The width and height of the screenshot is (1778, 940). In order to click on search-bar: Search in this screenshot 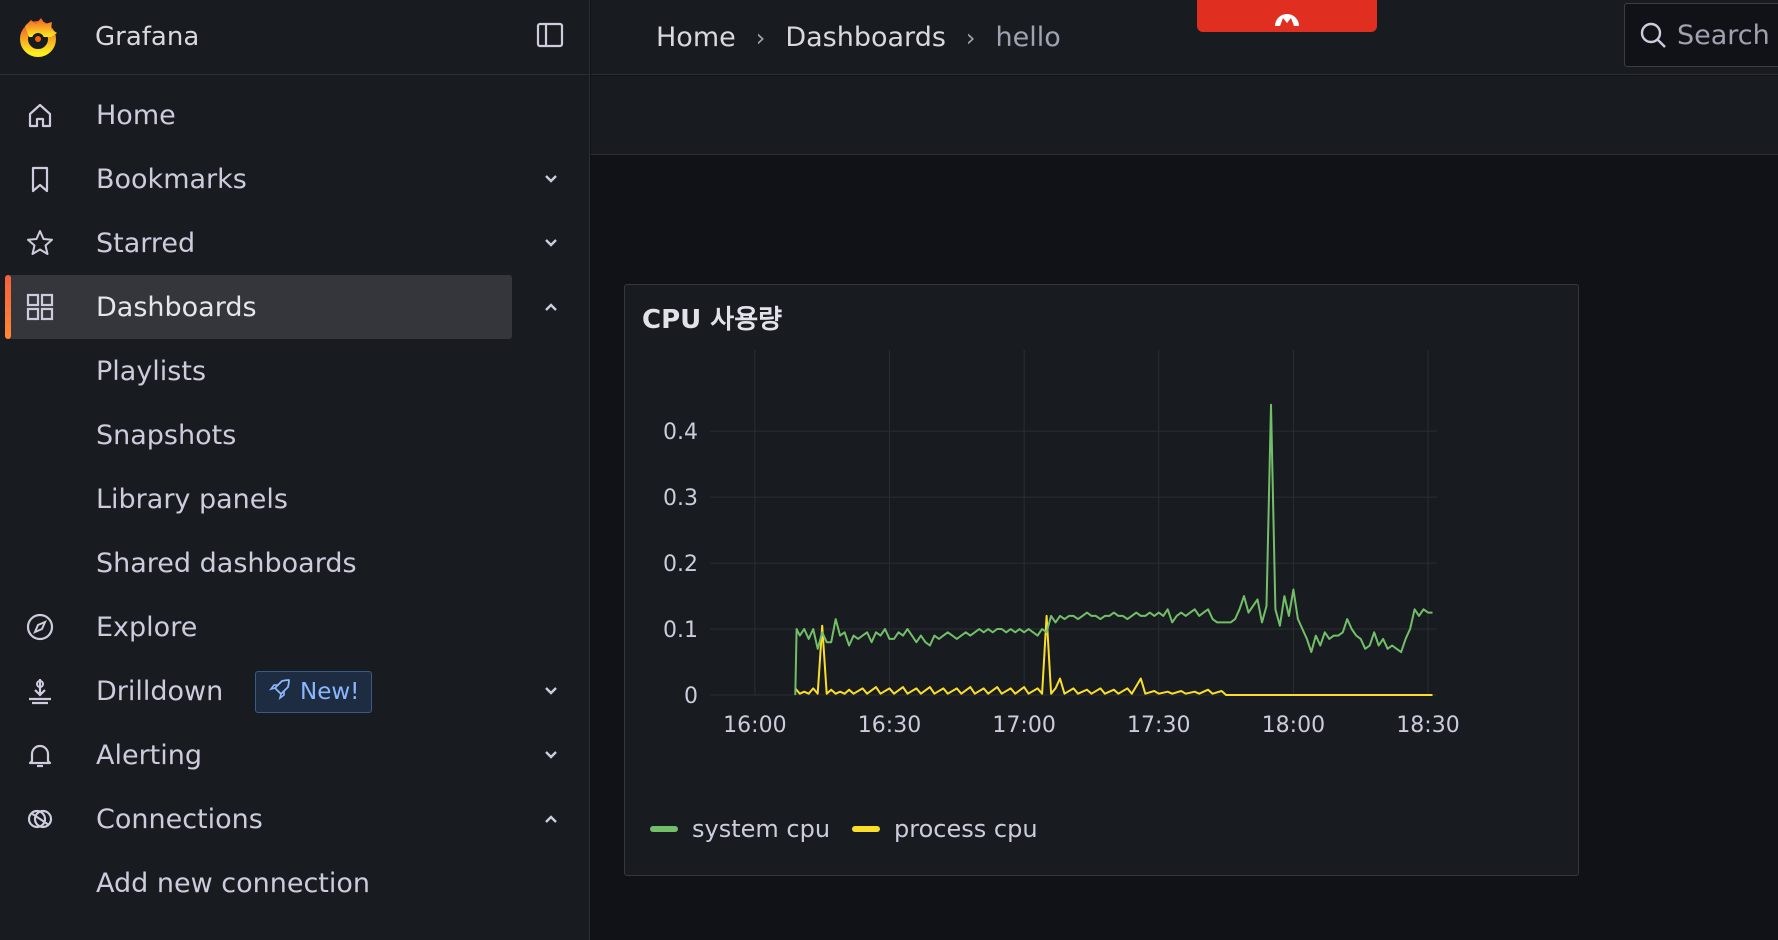, I will do `click(1701, 35)`.